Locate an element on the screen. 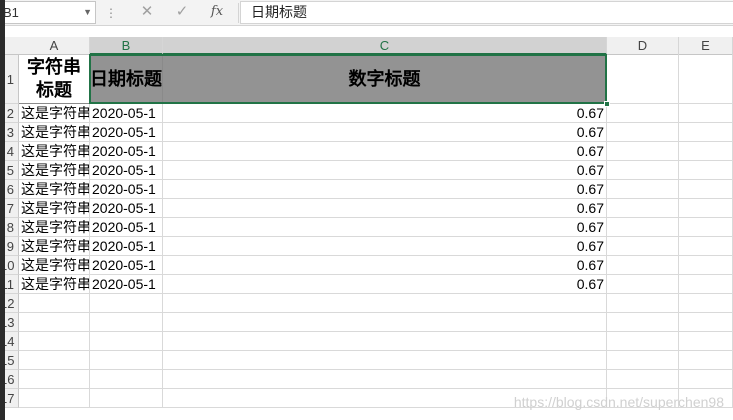 The image size is (733, 420). cell-b9: 2020-05-1 is located at coordinates (126, 246).